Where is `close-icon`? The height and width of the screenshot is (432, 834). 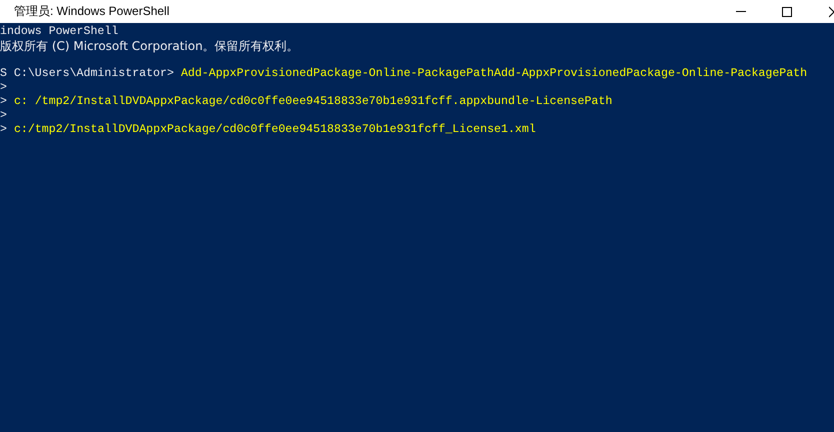
close-icon is located at coordinates (831, 12).